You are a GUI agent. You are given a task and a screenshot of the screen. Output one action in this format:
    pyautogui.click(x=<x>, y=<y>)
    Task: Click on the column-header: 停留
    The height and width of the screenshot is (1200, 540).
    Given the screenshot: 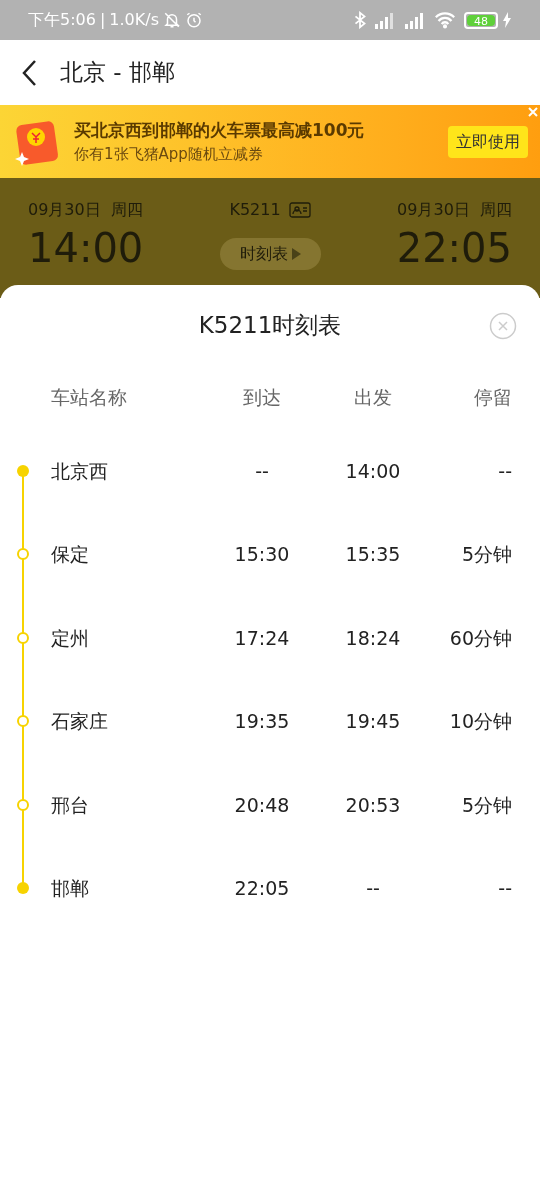 What is the action you would take?
    pyautogui.click(x=492, y=397)
    